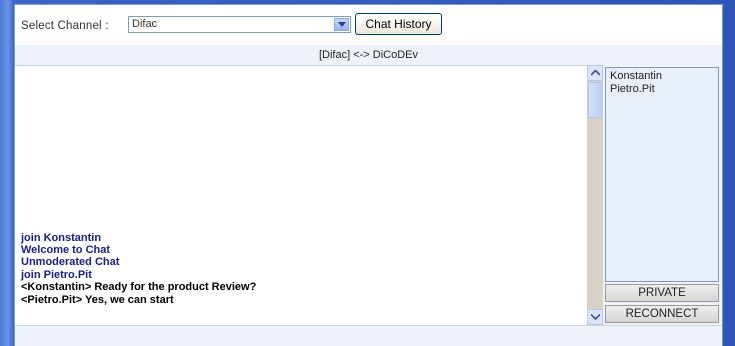 This screenshot has height=346, width=735. Describe the element at coordinates (368, 335) in the screenshot. I see `message-input` at that location.